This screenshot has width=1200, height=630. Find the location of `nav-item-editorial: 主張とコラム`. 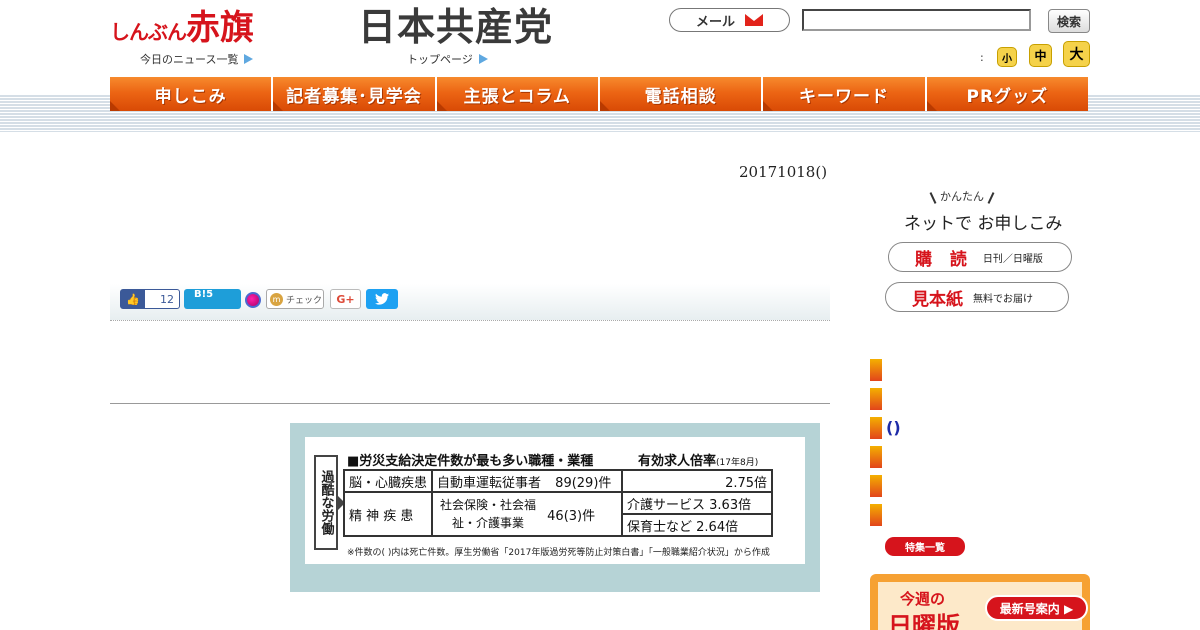

nav-item-editorial: 主張とコラム is located at coordinates (518, 94).